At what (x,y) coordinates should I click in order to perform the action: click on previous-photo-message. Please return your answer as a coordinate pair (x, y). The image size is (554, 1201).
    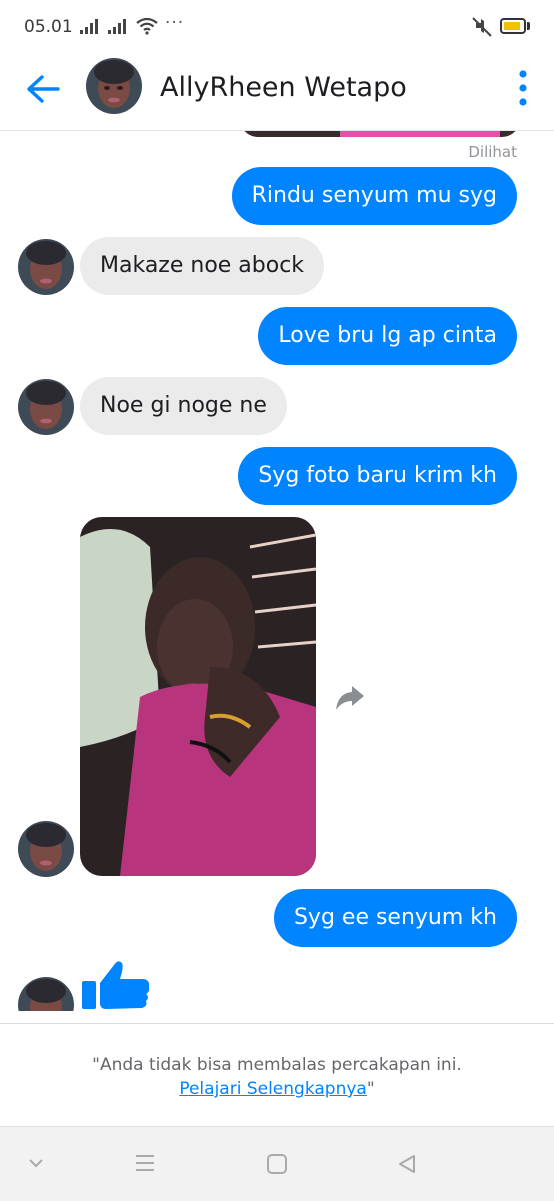
    Looking at the image, I should click on (380, 134).